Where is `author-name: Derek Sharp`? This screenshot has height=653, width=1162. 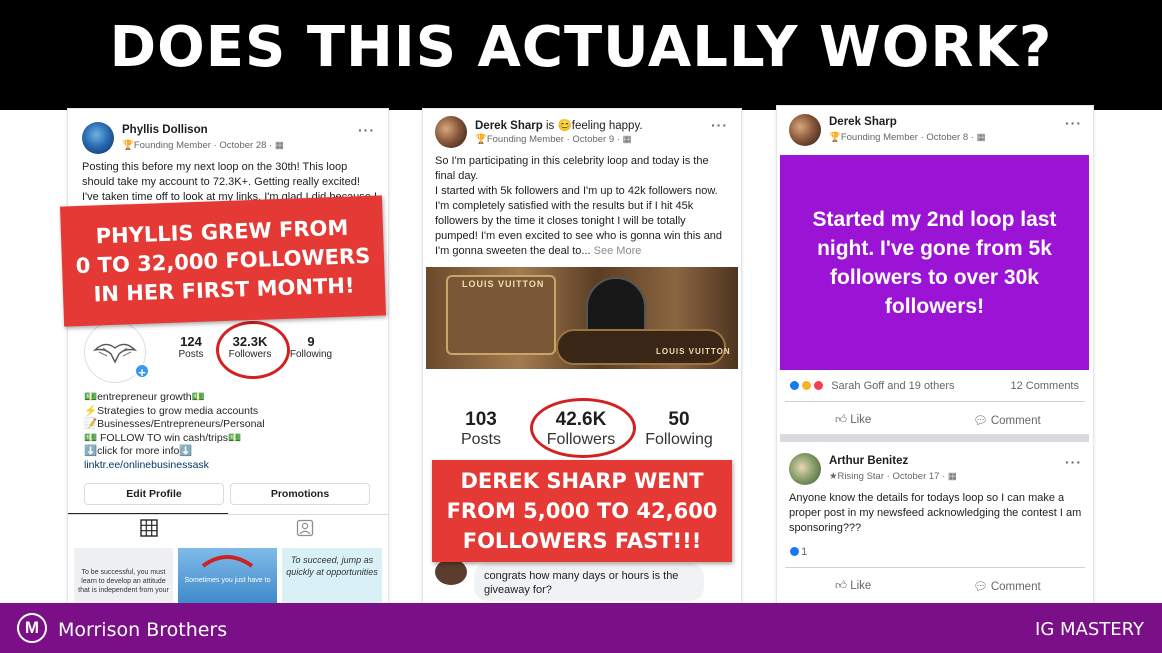
author-name: Derek Sharp is located at coordinates (863, 122).